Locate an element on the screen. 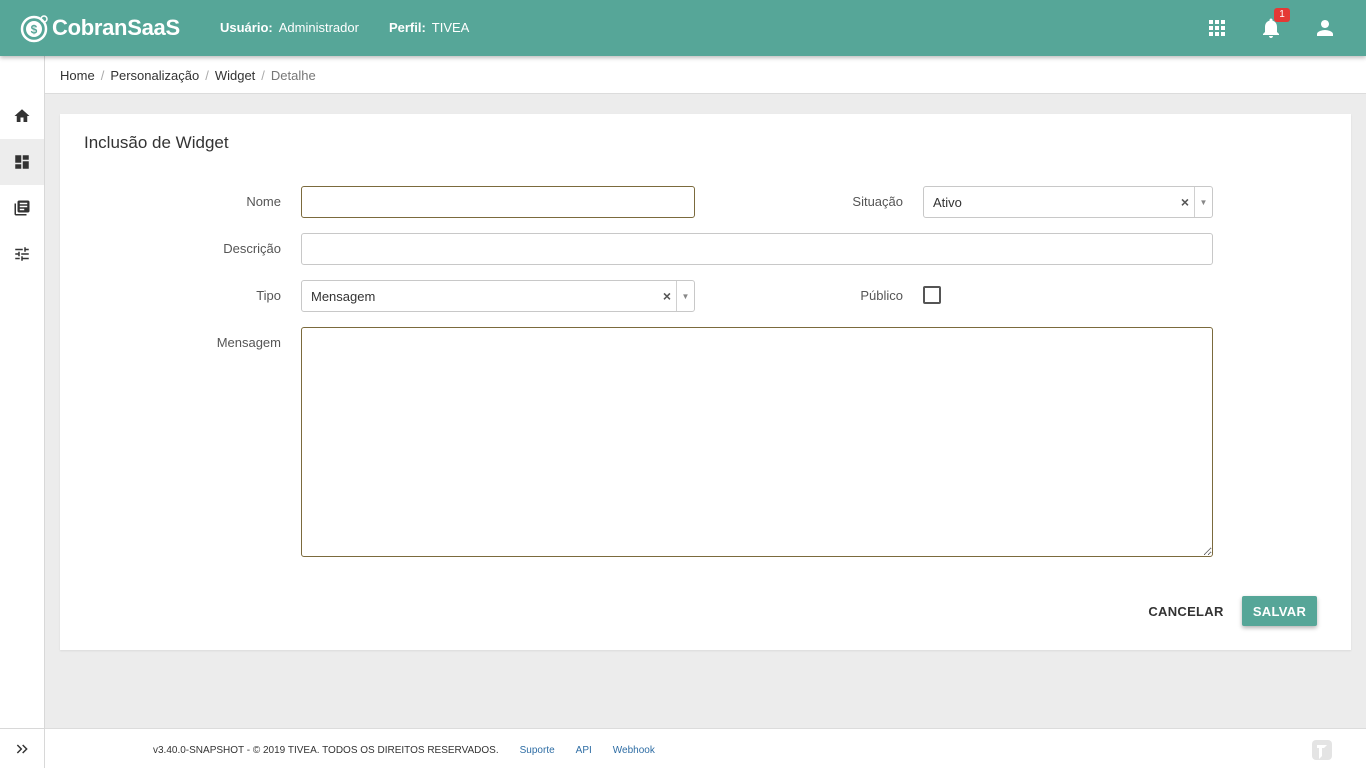  save-button: SALVAR is located at coordinates (1279, 611).